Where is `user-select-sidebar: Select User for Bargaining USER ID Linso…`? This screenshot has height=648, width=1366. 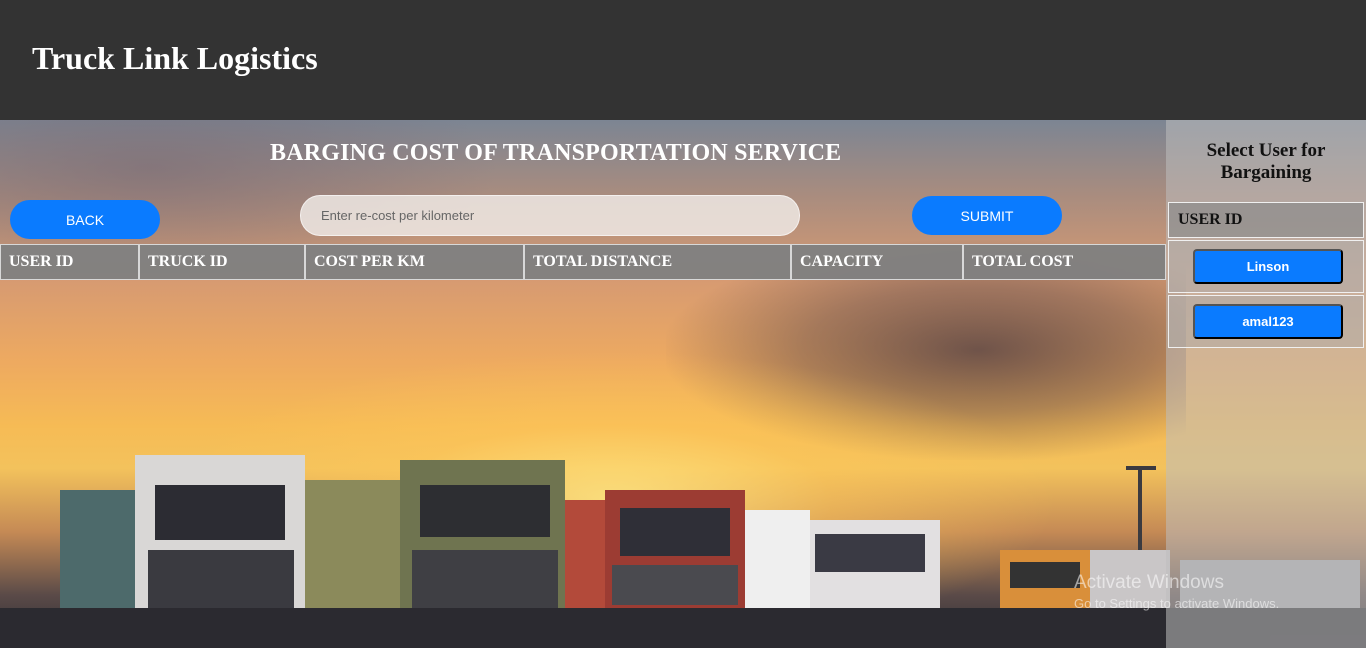
user-select-sidebar: Select User for Bargaining USER ID Linso… is located at coordinates (1266, 384).